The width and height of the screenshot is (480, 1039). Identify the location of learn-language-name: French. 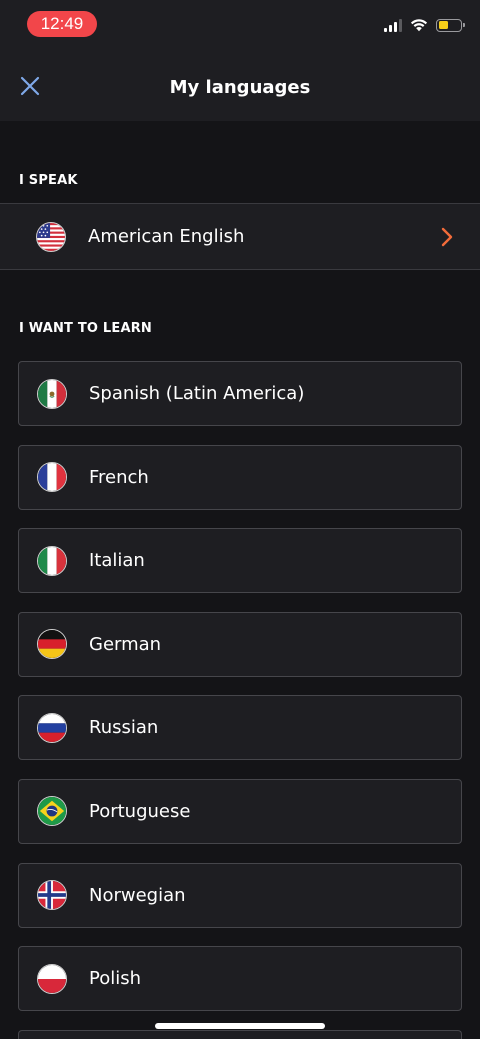
(119, 477).